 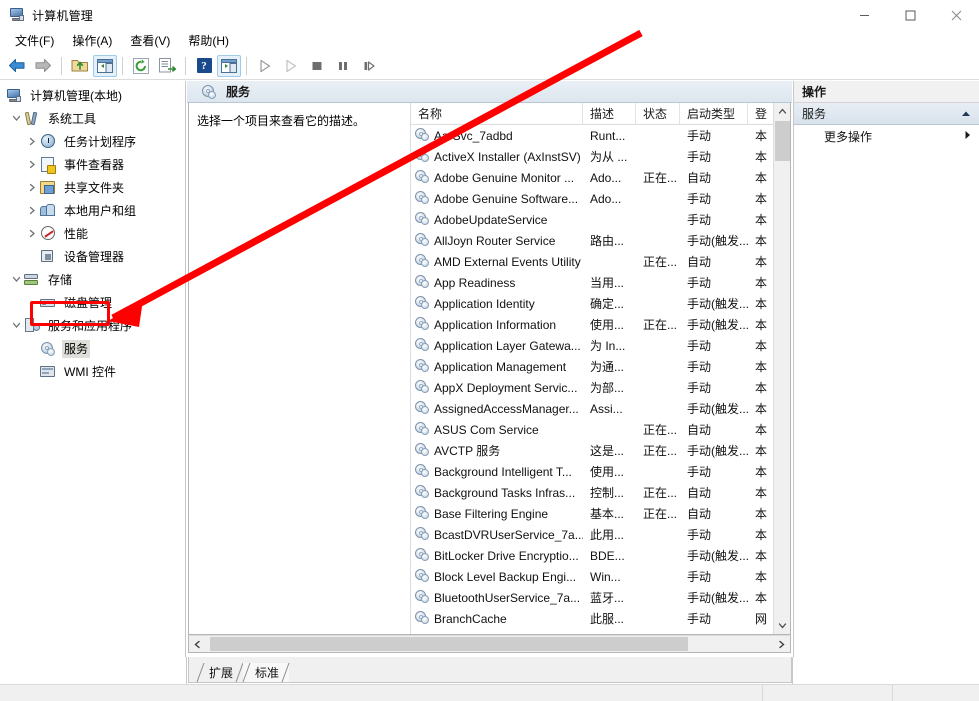 What do you see at coordinates (92, 164) in the screenshot?
I see `tree-node-event-viewer: 事件查看器` at bounding box center [92, 164].